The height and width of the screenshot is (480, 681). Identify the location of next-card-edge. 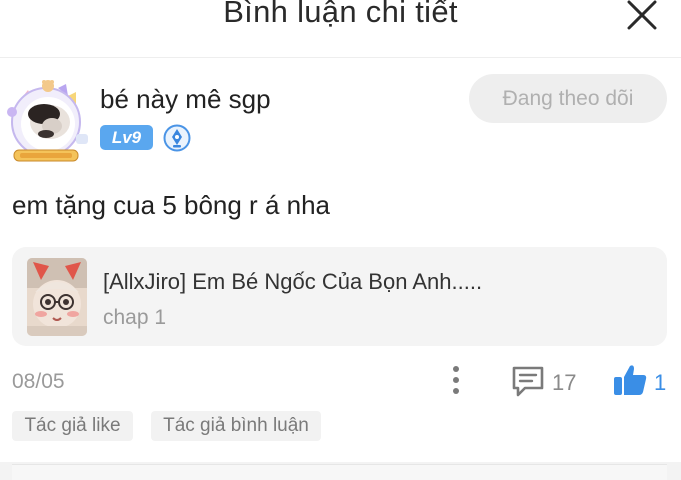
(339, 472).